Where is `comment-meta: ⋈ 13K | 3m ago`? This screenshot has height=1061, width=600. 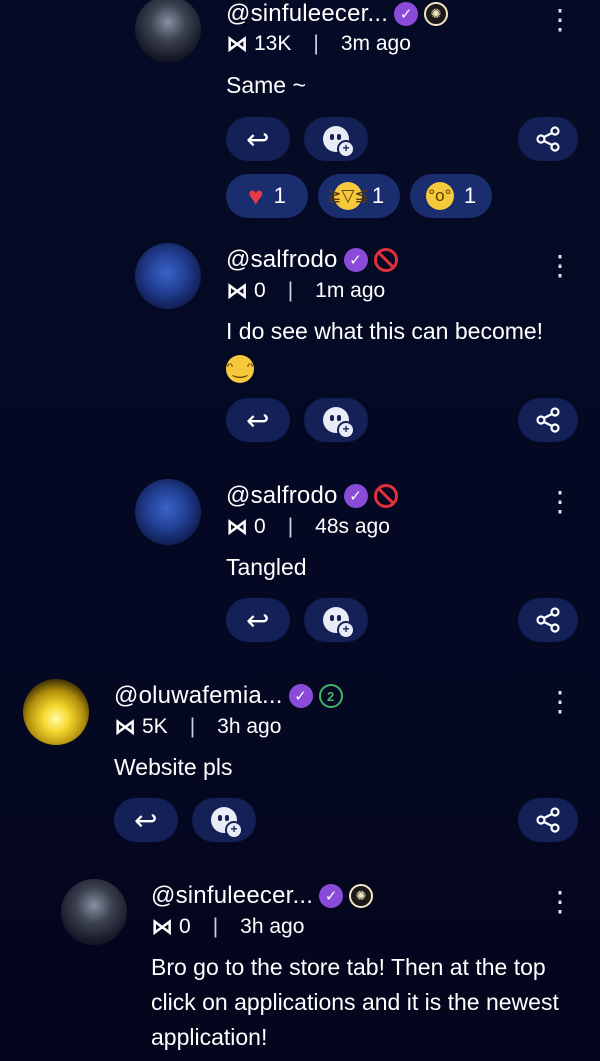
comment-meta: ⋈ 13K | 3m ago is located at coordinates (318, 44).